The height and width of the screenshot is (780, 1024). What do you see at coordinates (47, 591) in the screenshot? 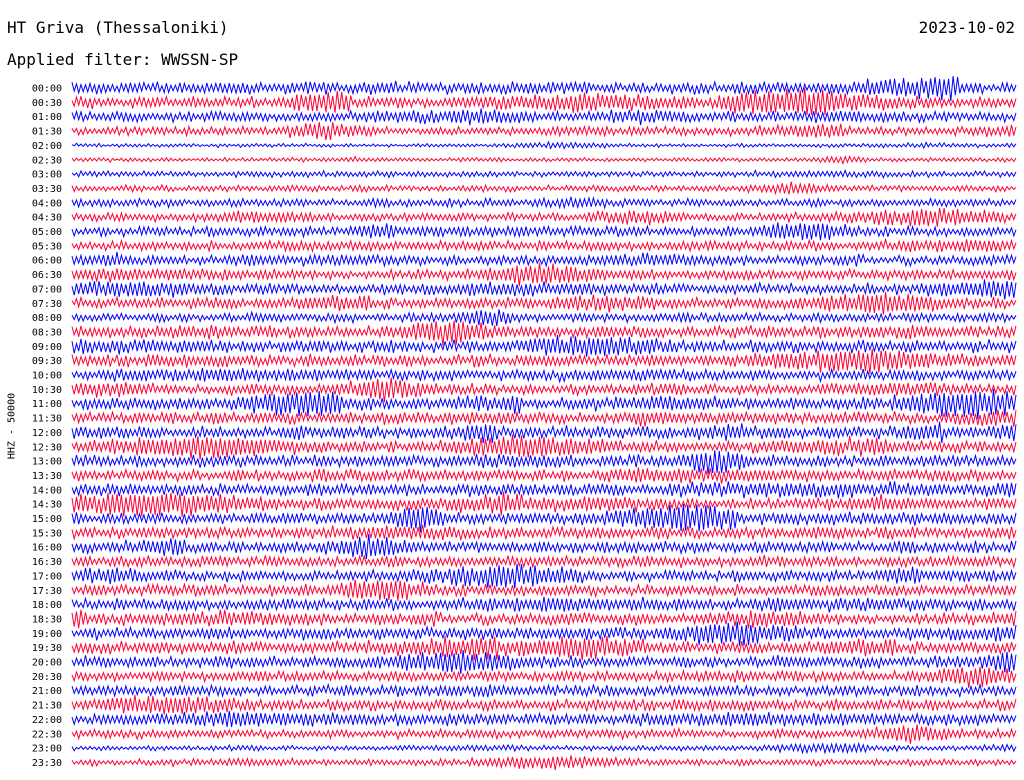
I see `time-tick-label: 17:30` at bounding box center [47, 591].